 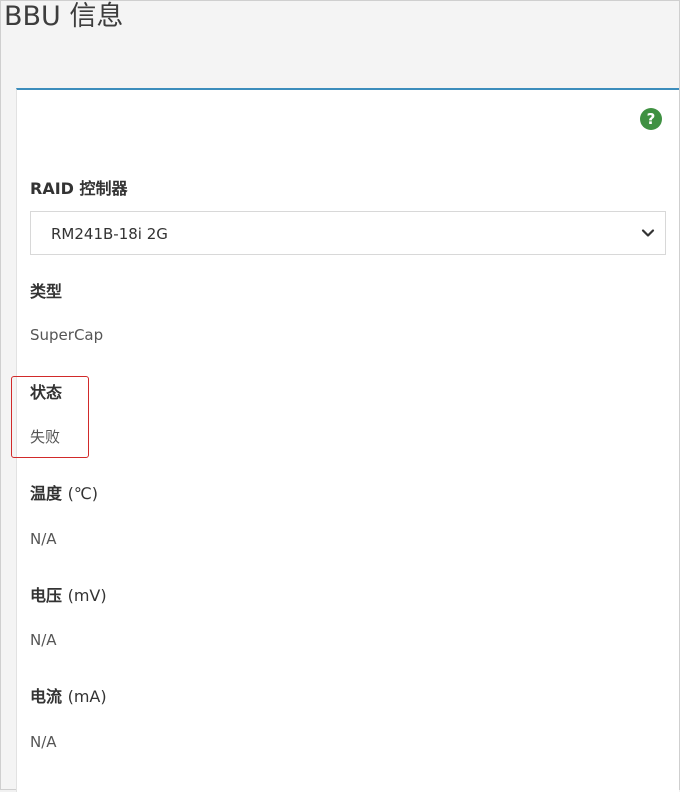 I want to click on voltage-unit: (mV), so click(x=87, y=595).